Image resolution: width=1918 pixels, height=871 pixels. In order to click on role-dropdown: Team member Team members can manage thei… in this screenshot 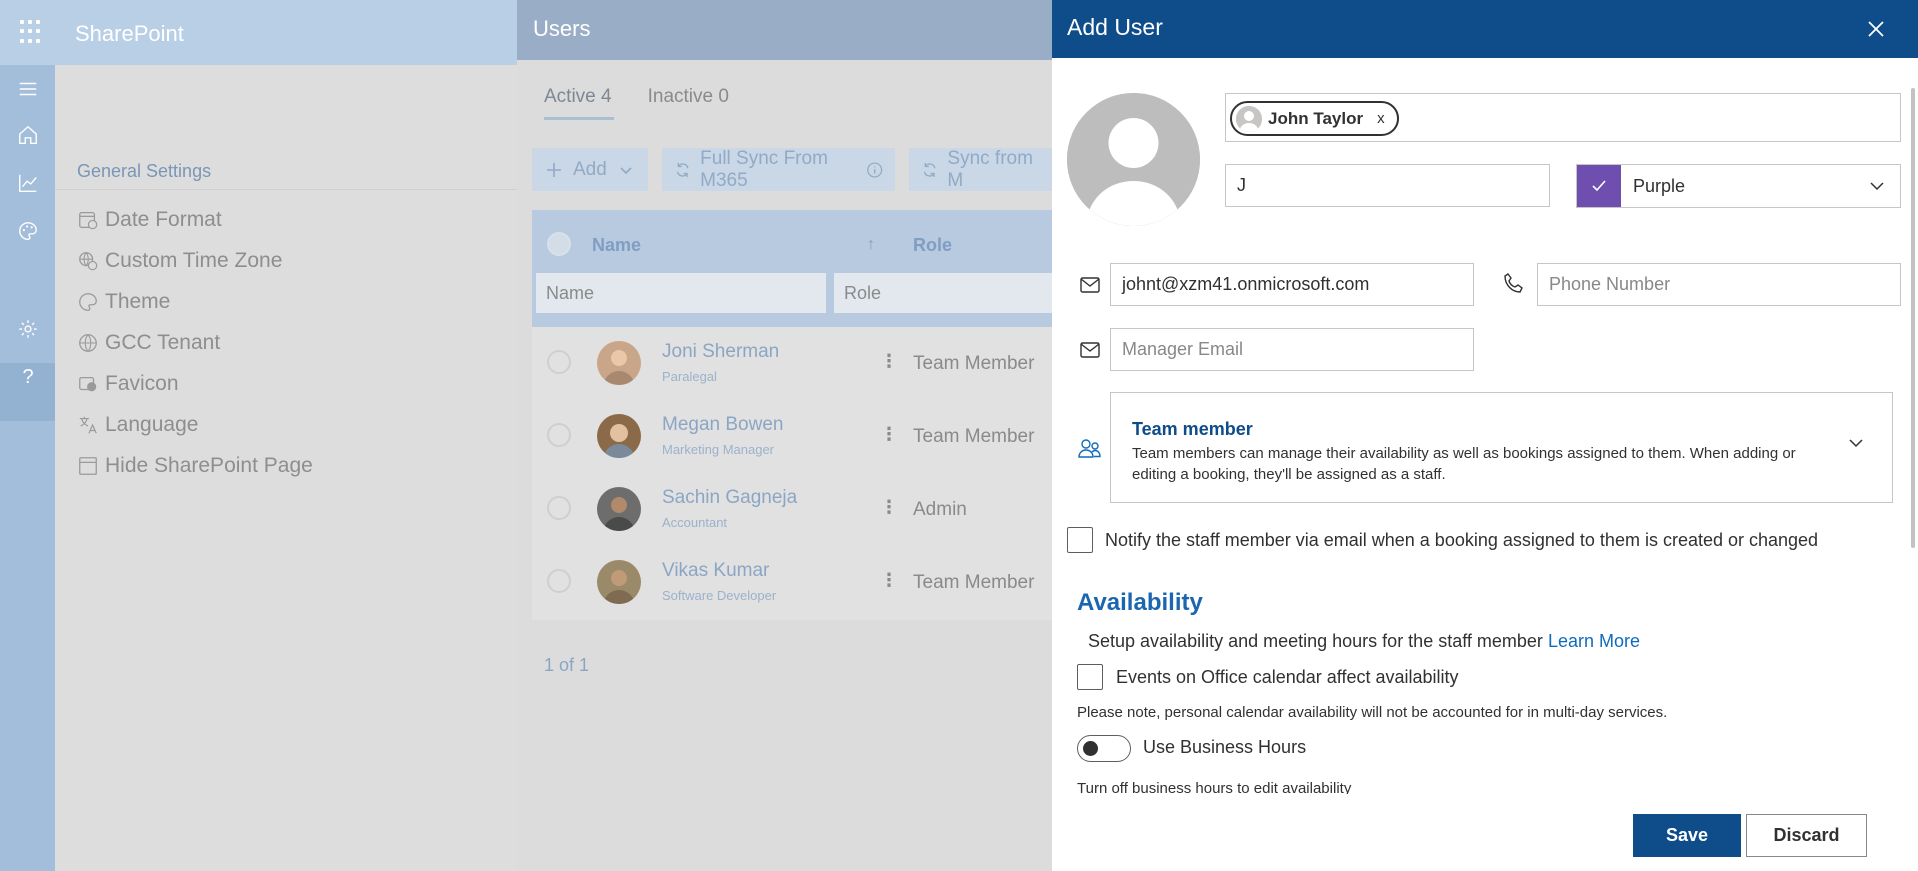, I will do `click(1501, 447)`.